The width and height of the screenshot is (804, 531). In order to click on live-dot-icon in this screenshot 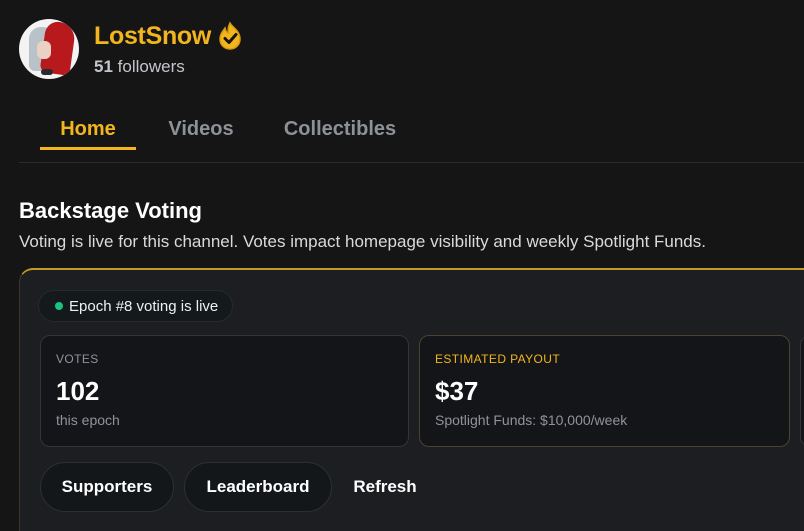, I will do `click(59, 306)`.